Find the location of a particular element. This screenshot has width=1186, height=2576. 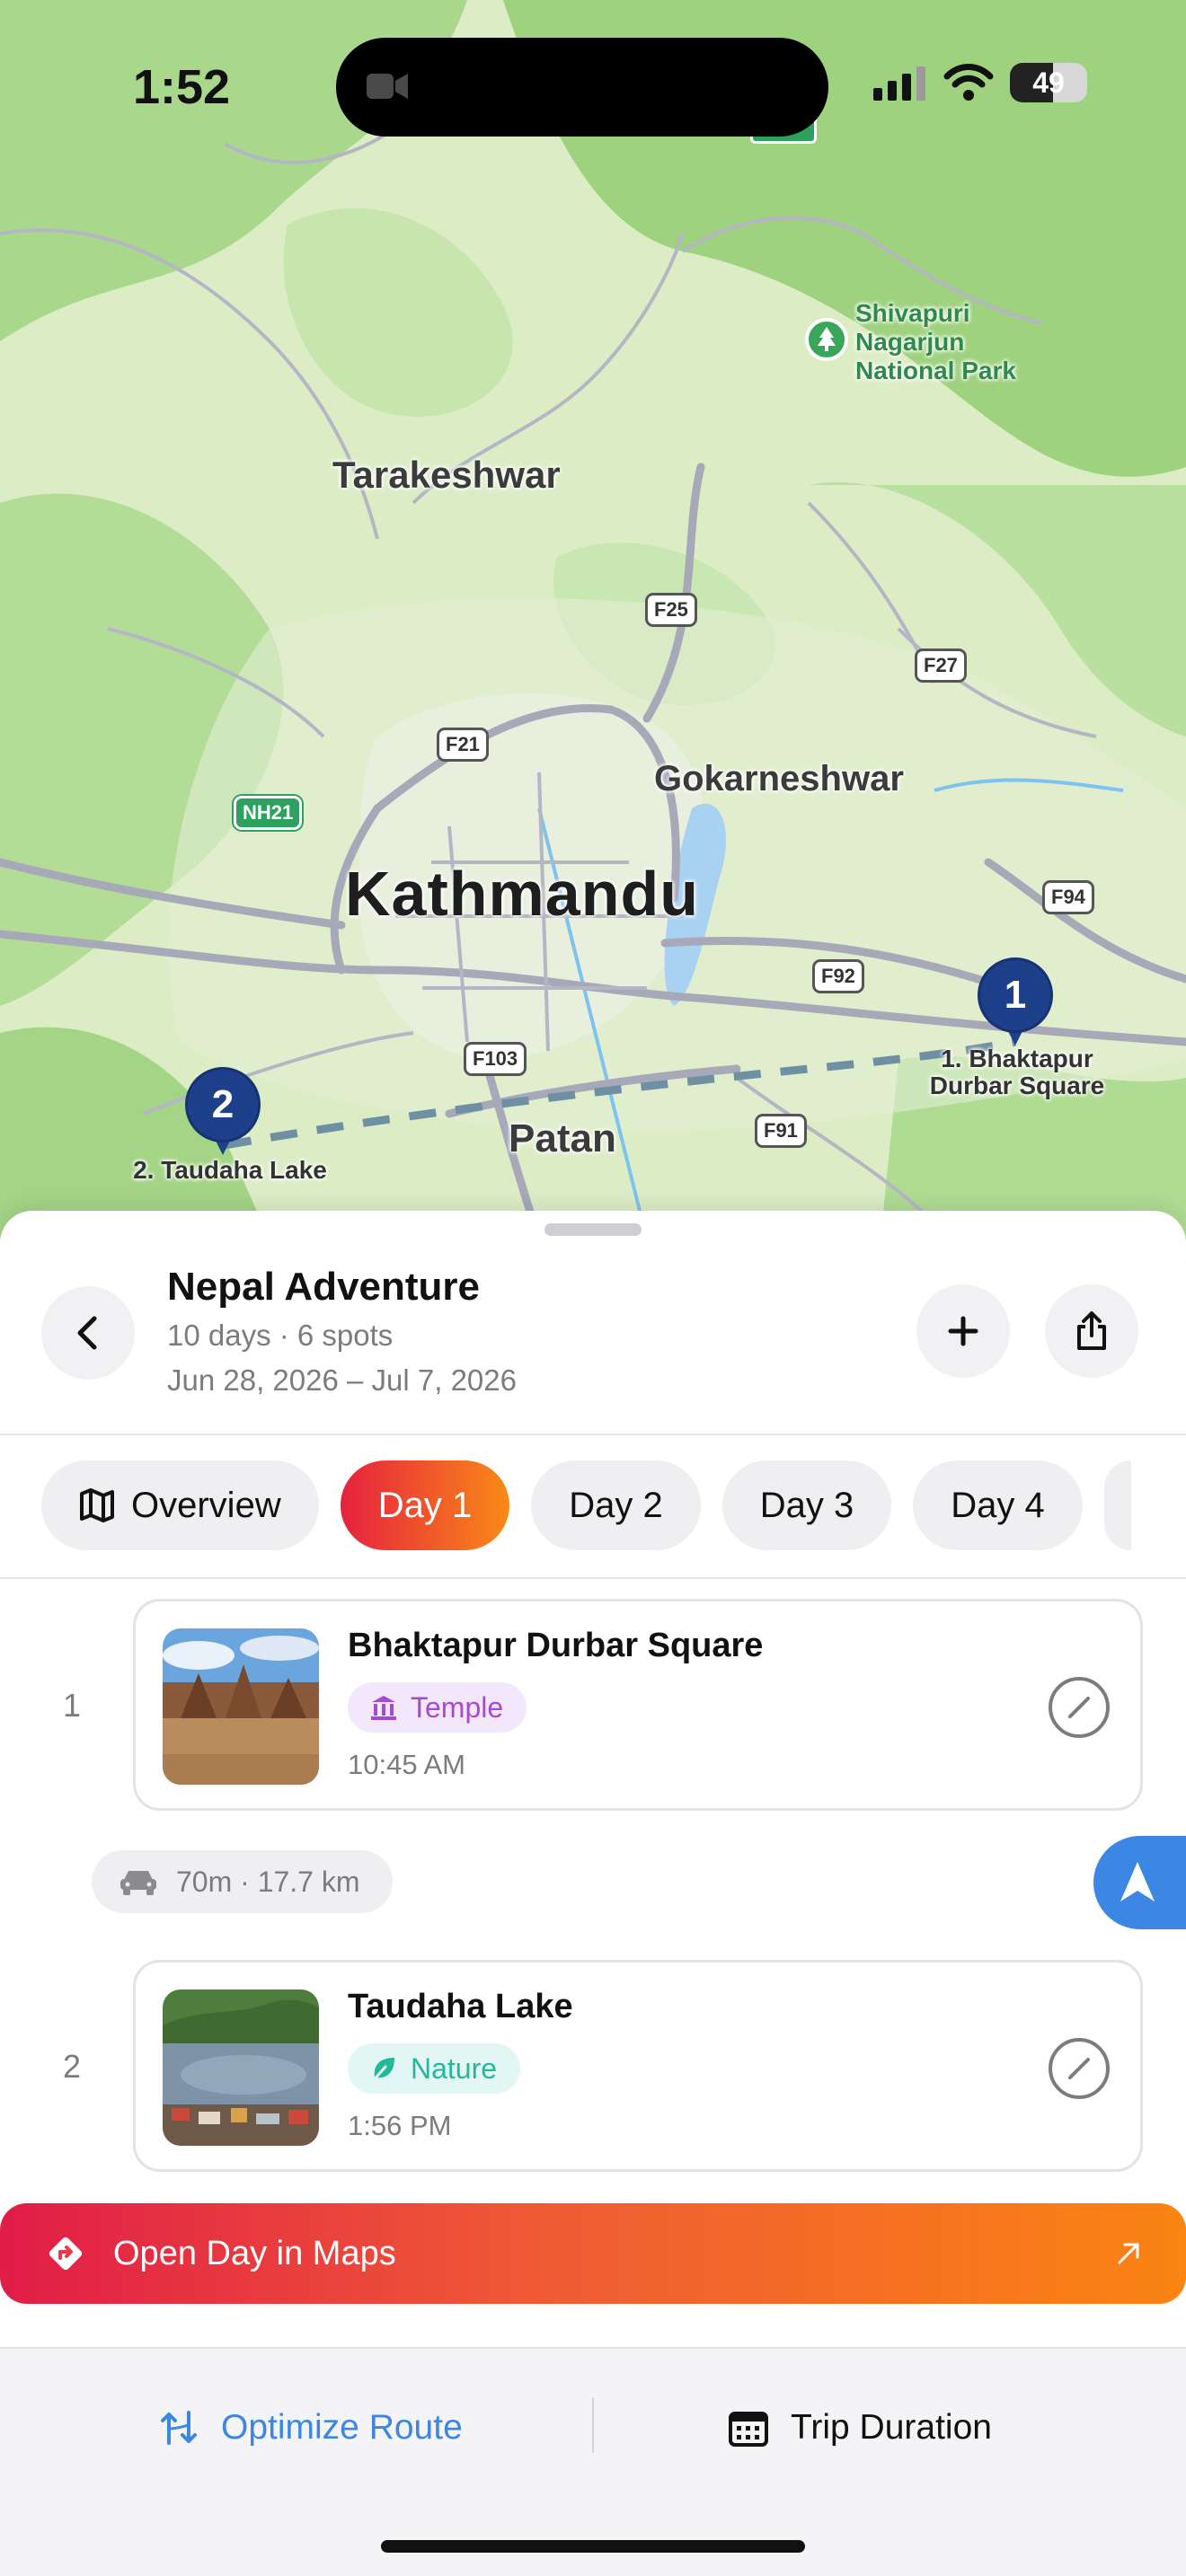

map-pin-2: 2 is located at coordinates (223, 1112).